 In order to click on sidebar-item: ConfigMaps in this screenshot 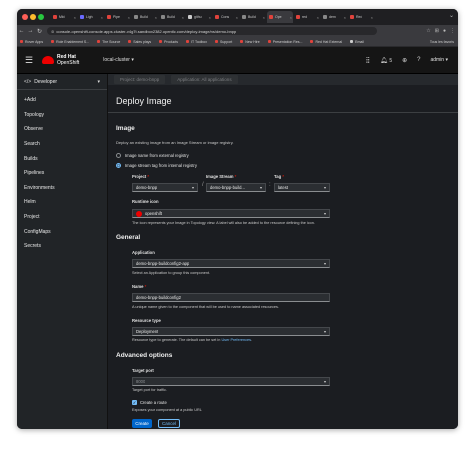, I will do `click(62, 231)`.